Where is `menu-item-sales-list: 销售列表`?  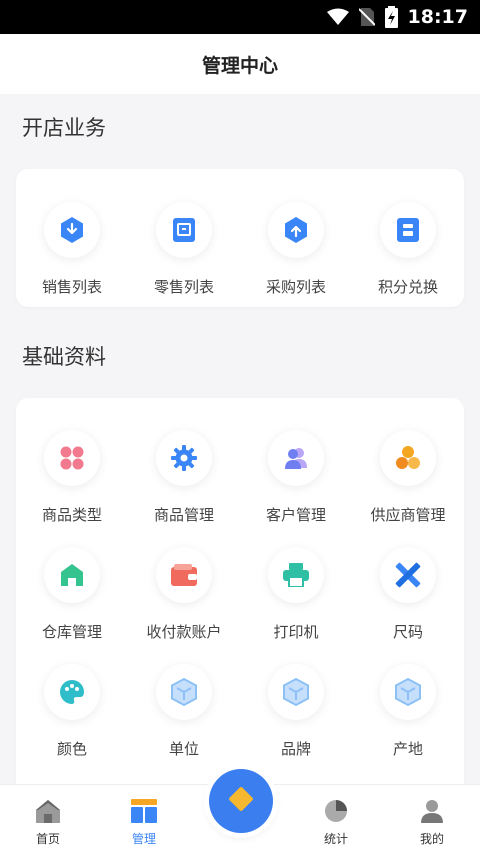
menu-item-sales-list: 销售列表 is located at coordinates (72, 249).